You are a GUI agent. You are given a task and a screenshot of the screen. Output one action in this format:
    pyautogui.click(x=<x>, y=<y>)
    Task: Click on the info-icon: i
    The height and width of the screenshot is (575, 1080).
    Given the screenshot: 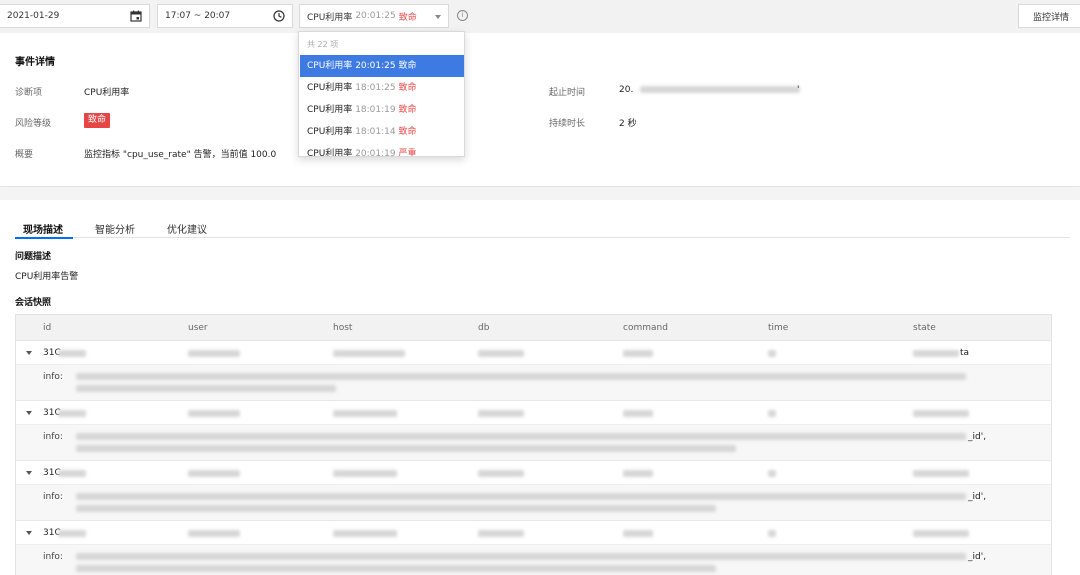 What is the action you would take?
    pyautogui.click(x=462, y=15)
    